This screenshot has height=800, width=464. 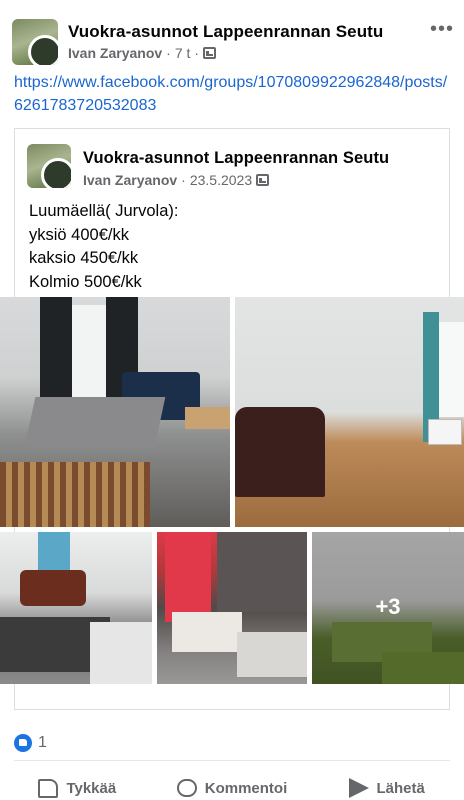 What do you see at coordinates (280, 452) in the screenshot?
I see `photo-armchair` at bounding box center [280, 452].